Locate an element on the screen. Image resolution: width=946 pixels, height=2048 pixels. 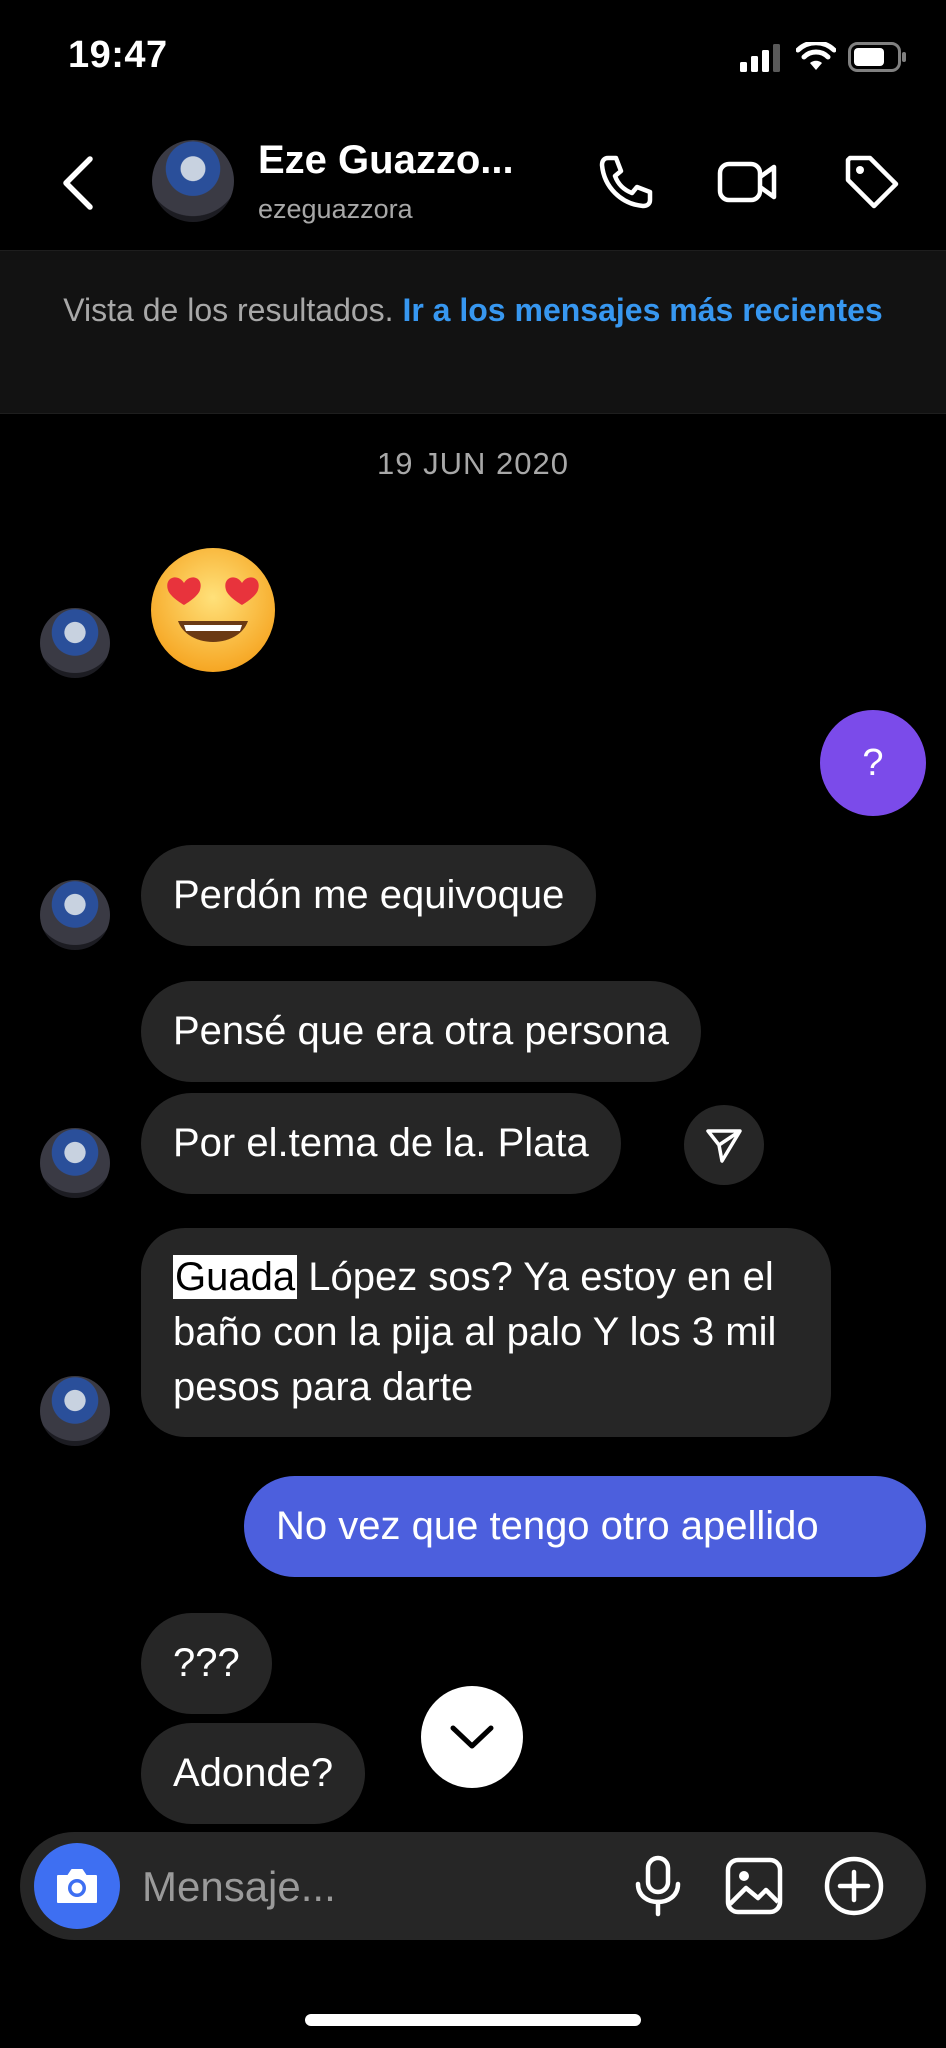
message-bubble-sent: No vez que tengo otro apellido is located at coordinates (585, 1526).